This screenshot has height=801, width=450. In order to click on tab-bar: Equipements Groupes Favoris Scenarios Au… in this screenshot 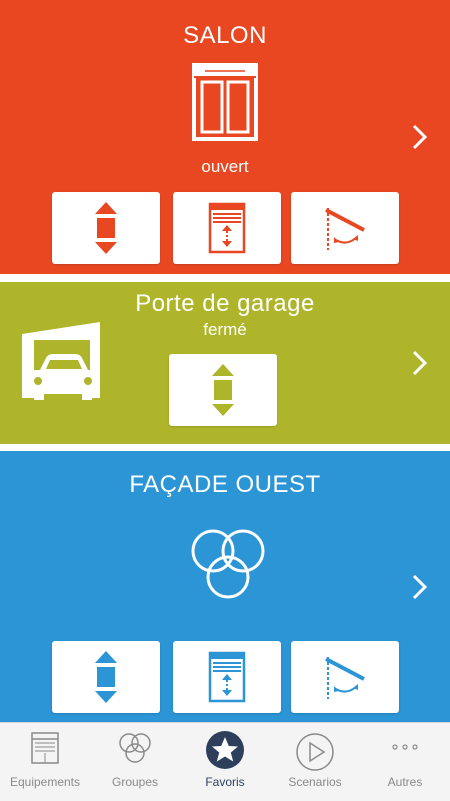, I will do `click(225, 761)`.